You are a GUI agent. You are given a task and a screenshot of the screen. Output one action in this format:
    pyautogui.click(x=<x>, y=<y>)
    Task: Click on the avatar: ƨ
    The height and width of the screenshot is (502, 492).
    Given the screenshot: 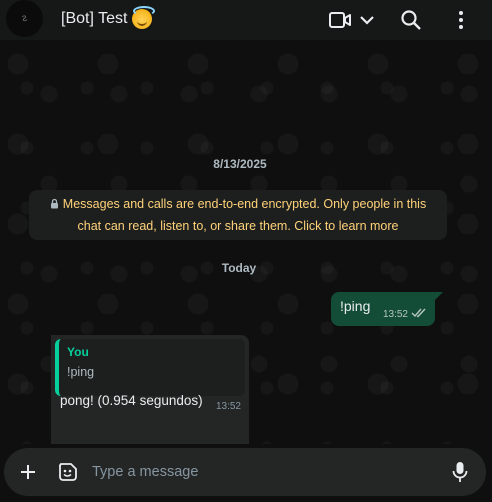 What is the action you would take?
    pyautogui.click(x=24, y=18)
    